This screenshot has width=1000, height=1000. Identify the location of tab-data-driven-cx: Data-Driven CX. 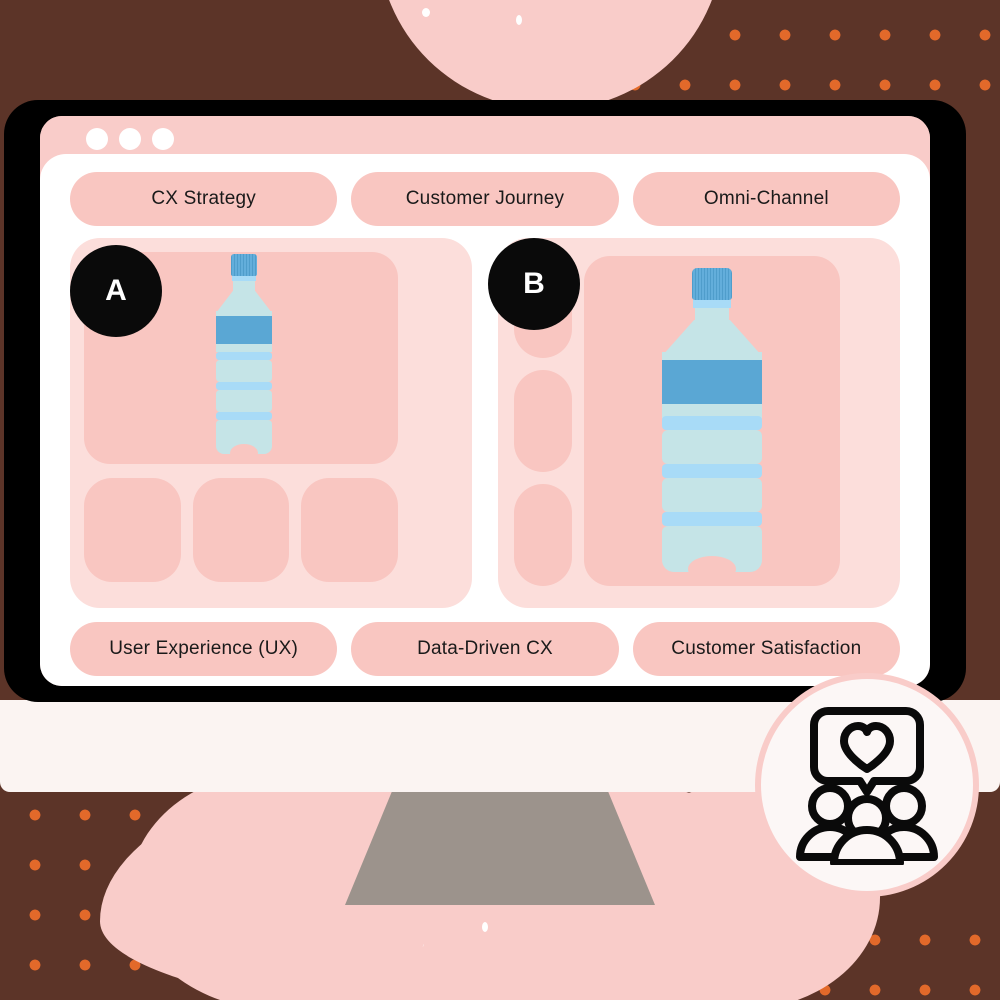
(485, 649).